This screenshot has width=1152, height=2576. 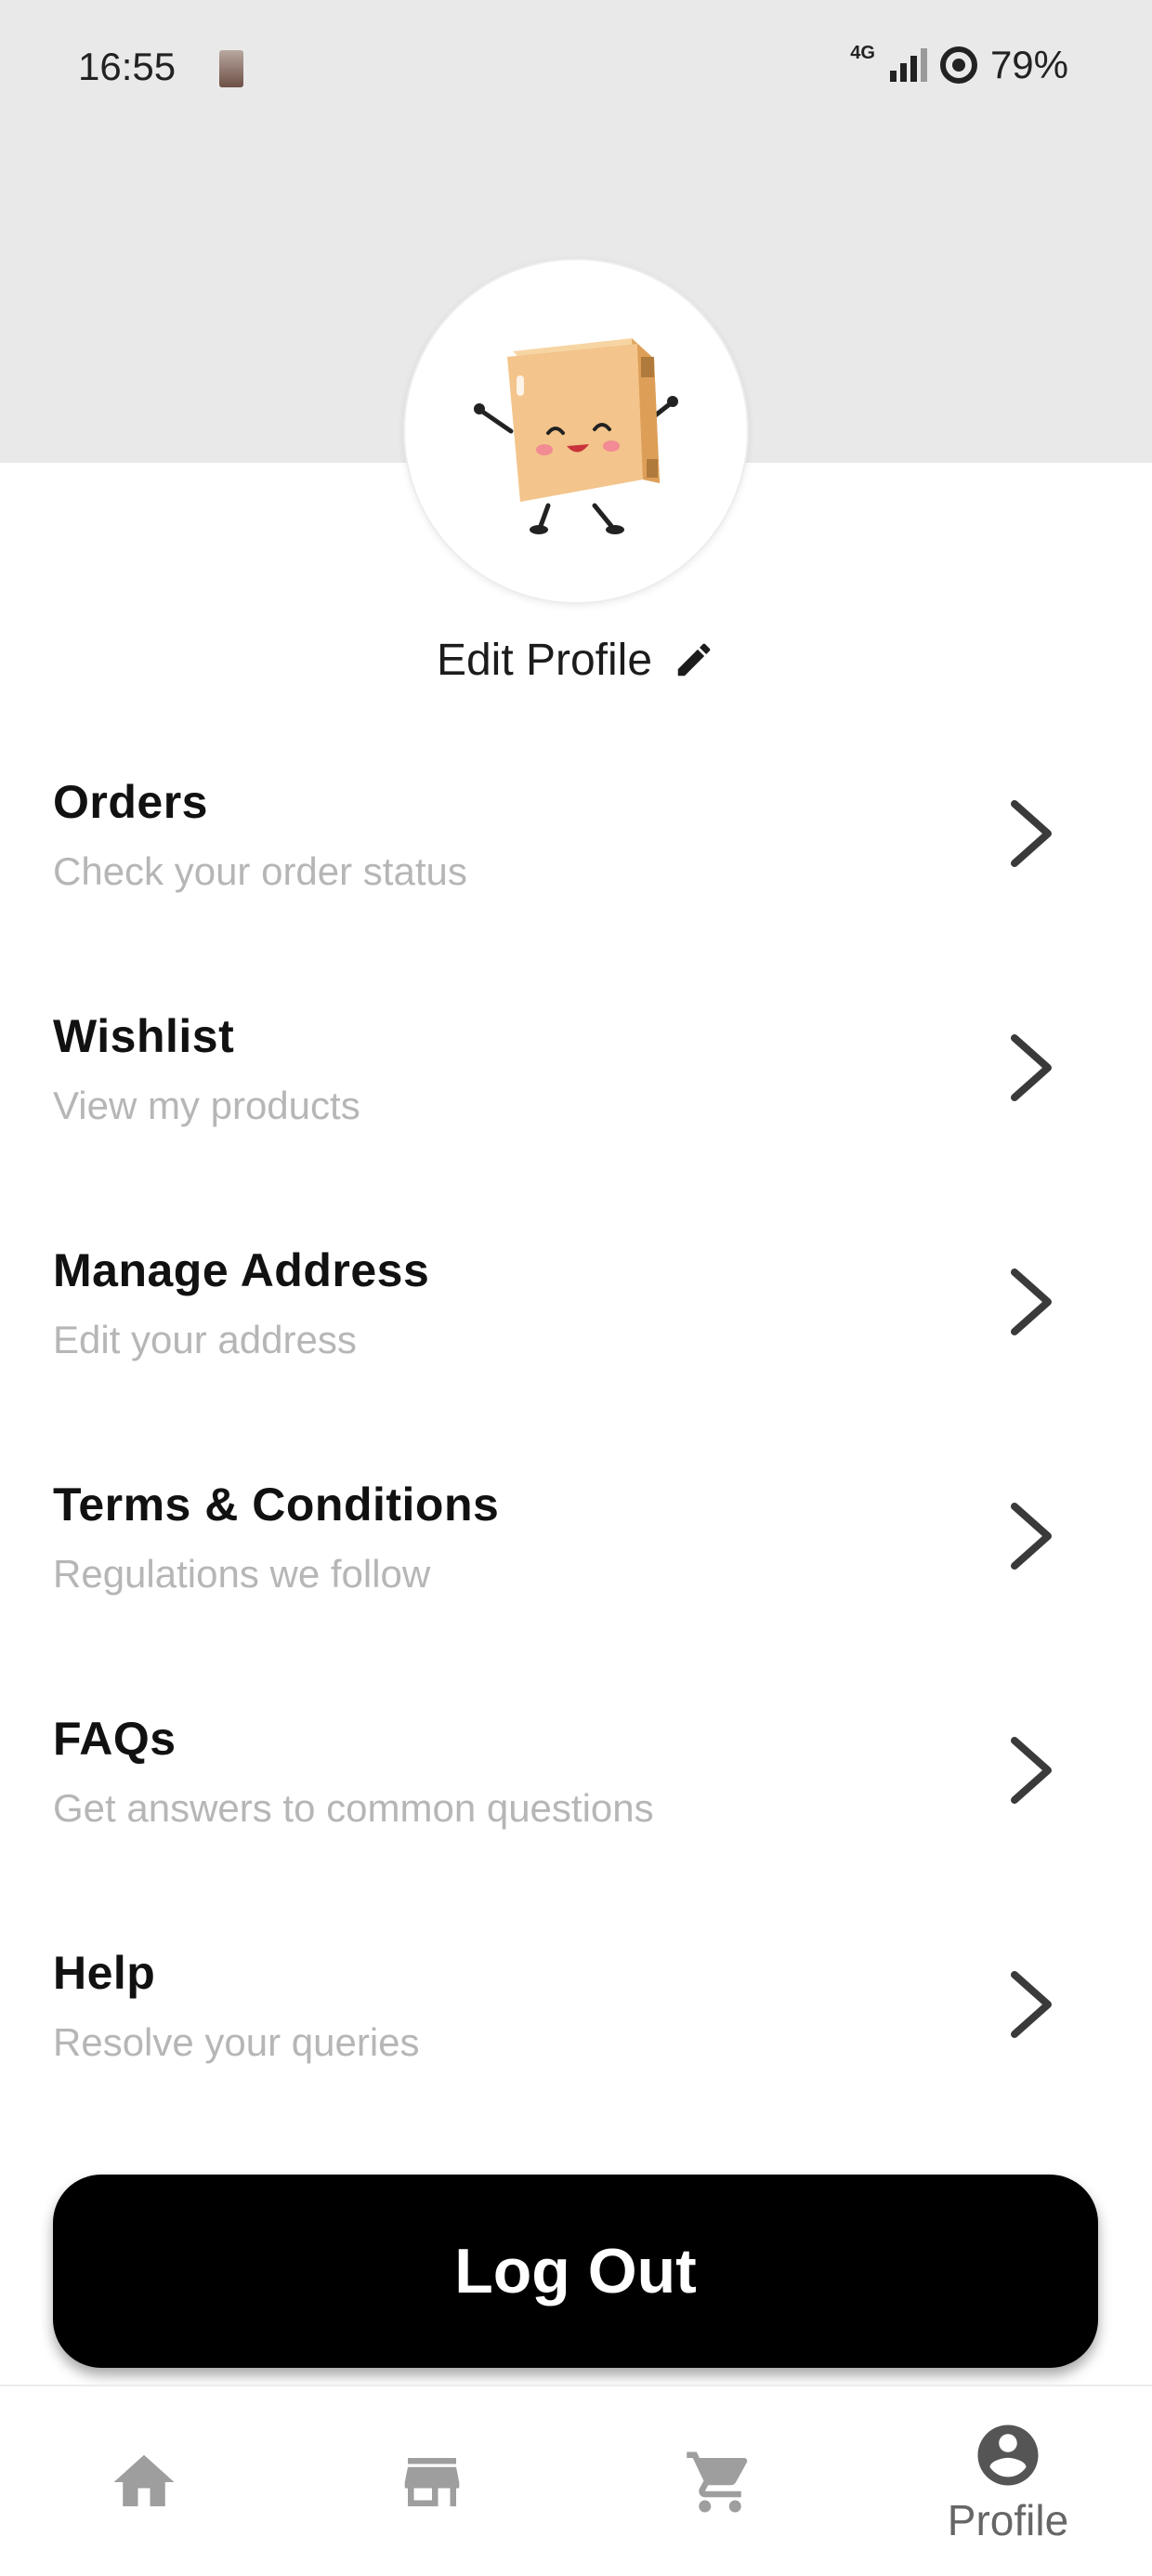 What do you see at coordinates (576, 2003) in the screenshot?
I see `menu-item-help: Help Resolve your queries` at bounding box center [576, 2003].